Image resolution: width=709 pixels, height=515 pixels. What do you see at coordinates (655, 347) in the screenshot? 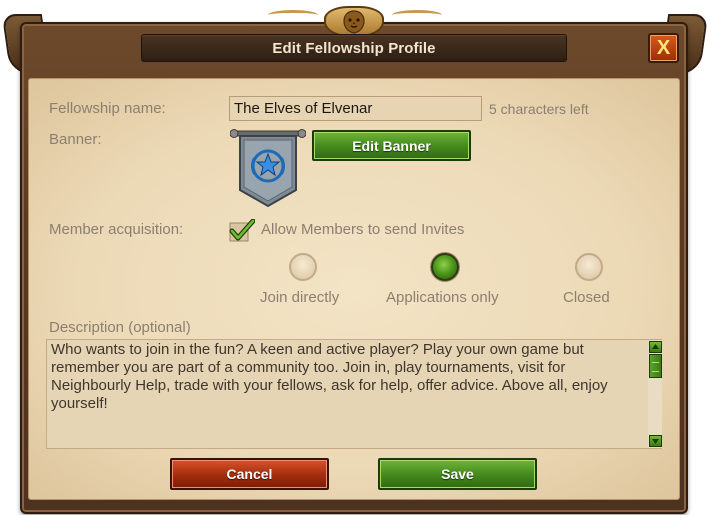
I see `arrow-up-icon` at bounding box center [655, 347].